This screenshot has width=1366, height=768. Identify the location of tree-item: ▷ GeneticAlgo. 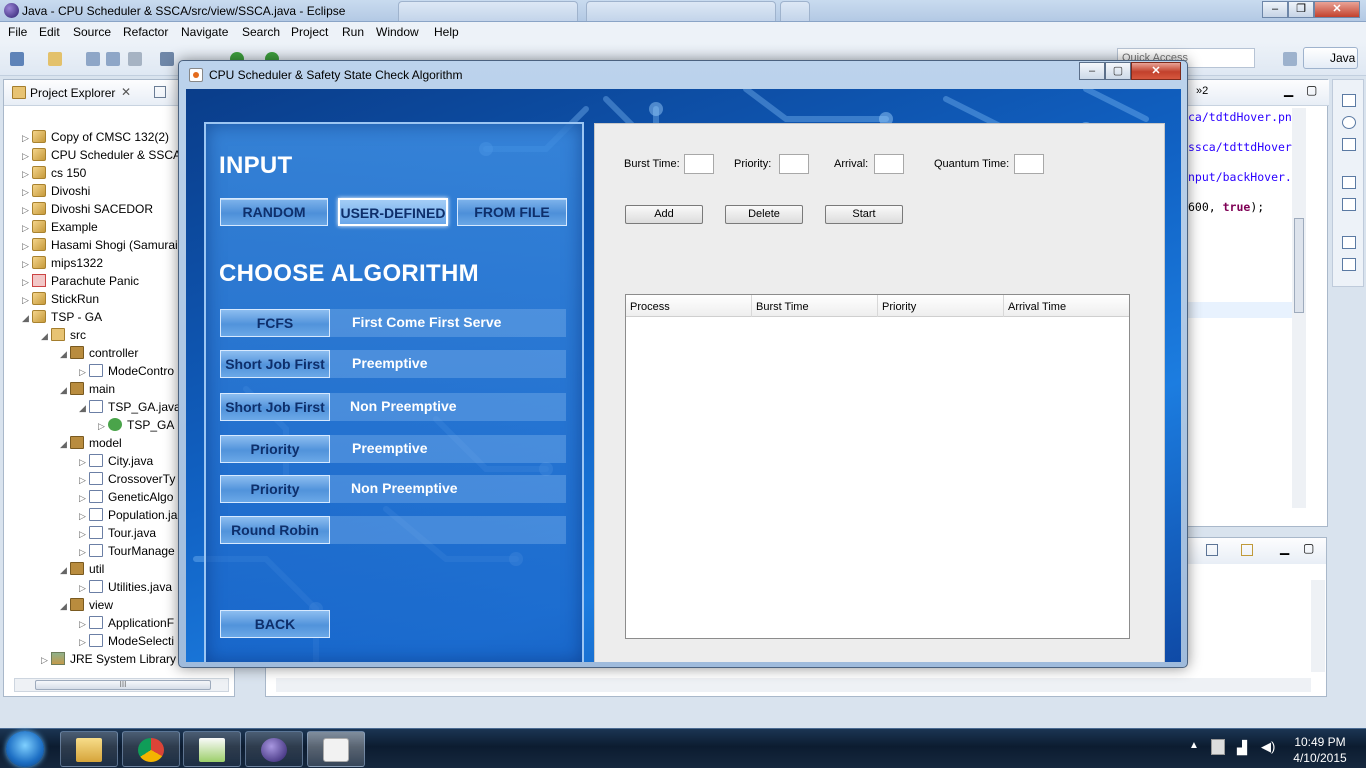
(126, 499).